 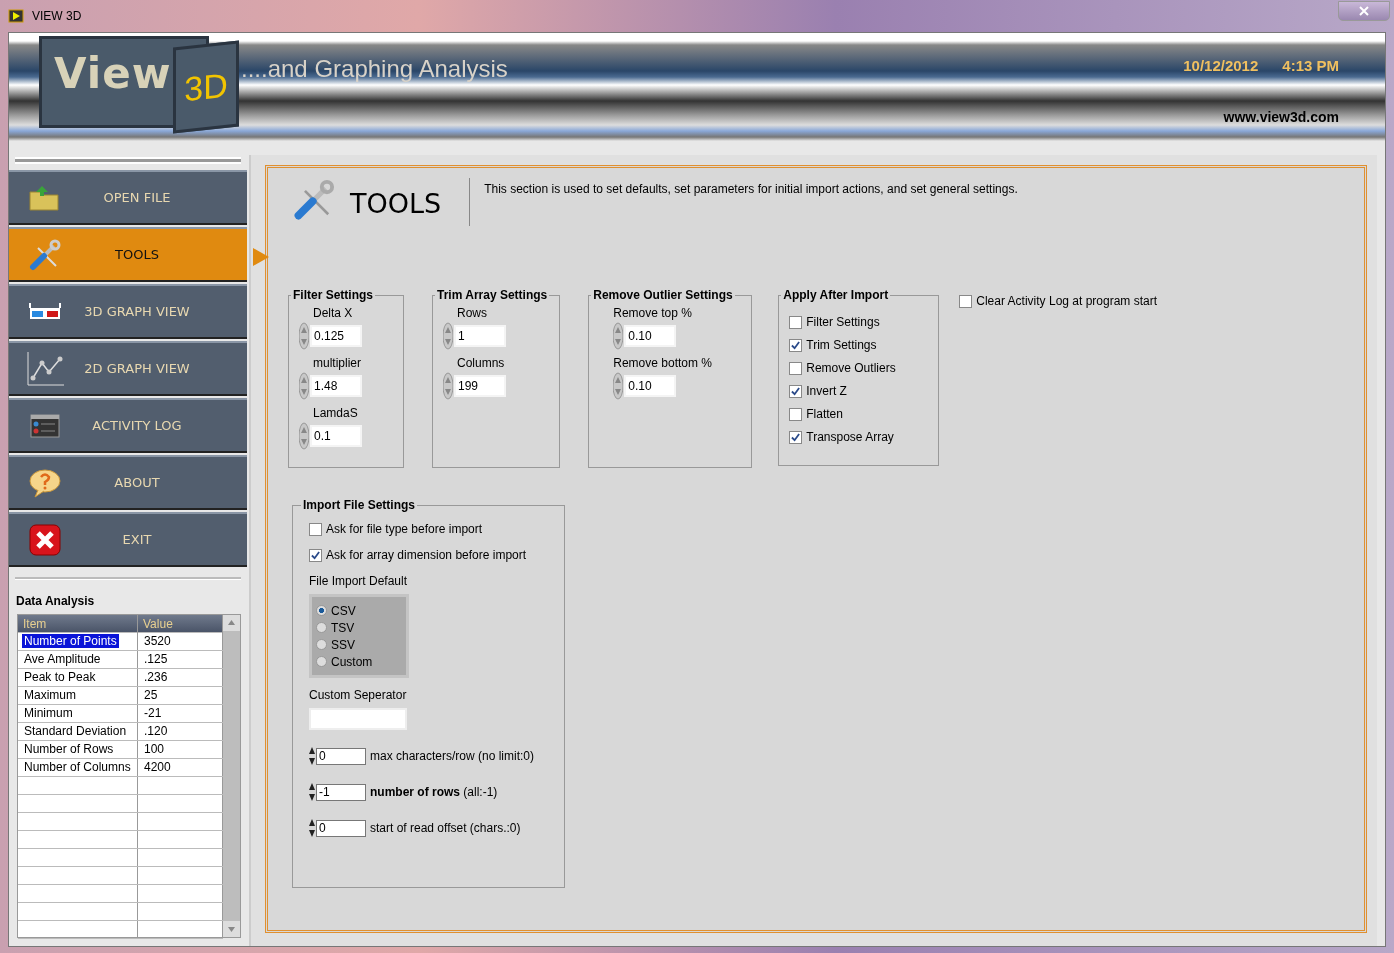 What do you see at coordinates (663, 295) in the screenshot?
I see `group-title: Remove Outlier Settings` at bounding box center [663, 295].